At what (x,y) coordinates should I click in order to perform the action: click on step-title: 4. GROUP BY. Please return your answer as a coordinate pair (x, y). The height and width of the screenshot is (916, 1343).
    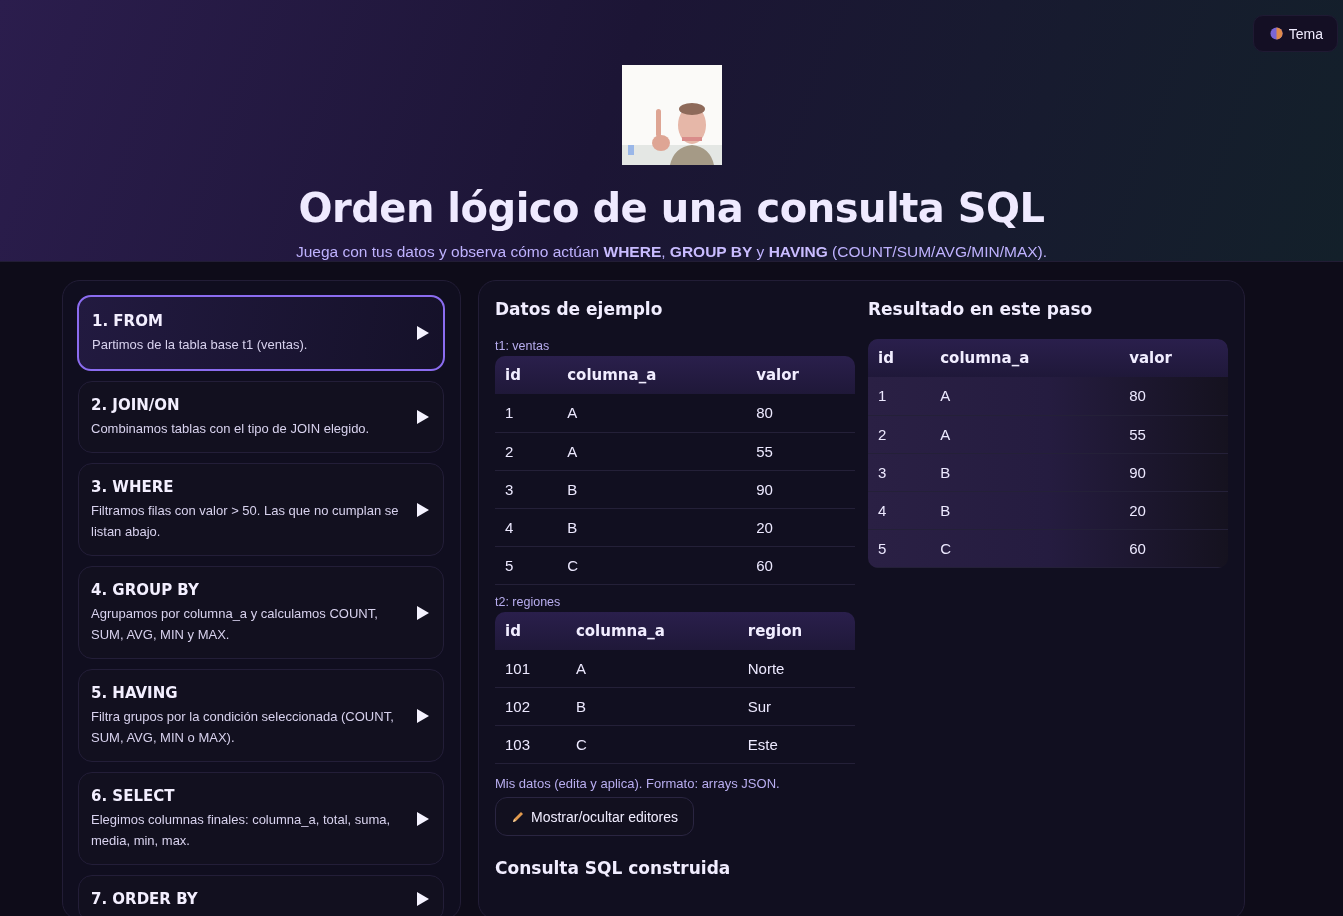
    Looking at the image, I should click on (145, 590).